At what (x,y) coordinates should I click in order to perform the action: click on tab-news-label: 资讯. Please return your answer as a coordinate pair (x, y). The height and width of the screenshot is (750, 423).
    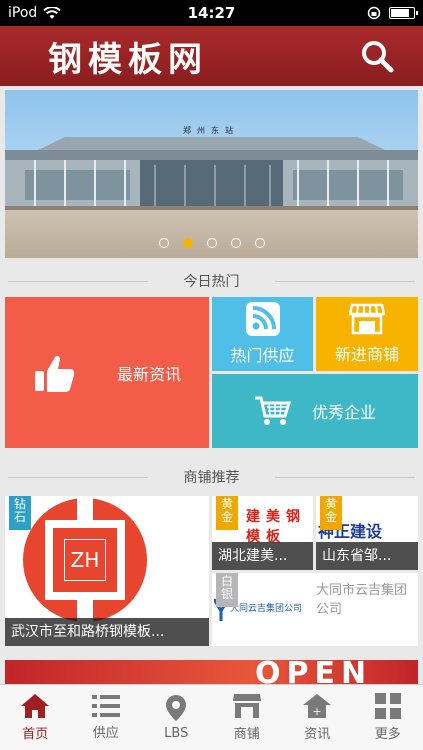
    Looking at the image, I should click on (317, 734).